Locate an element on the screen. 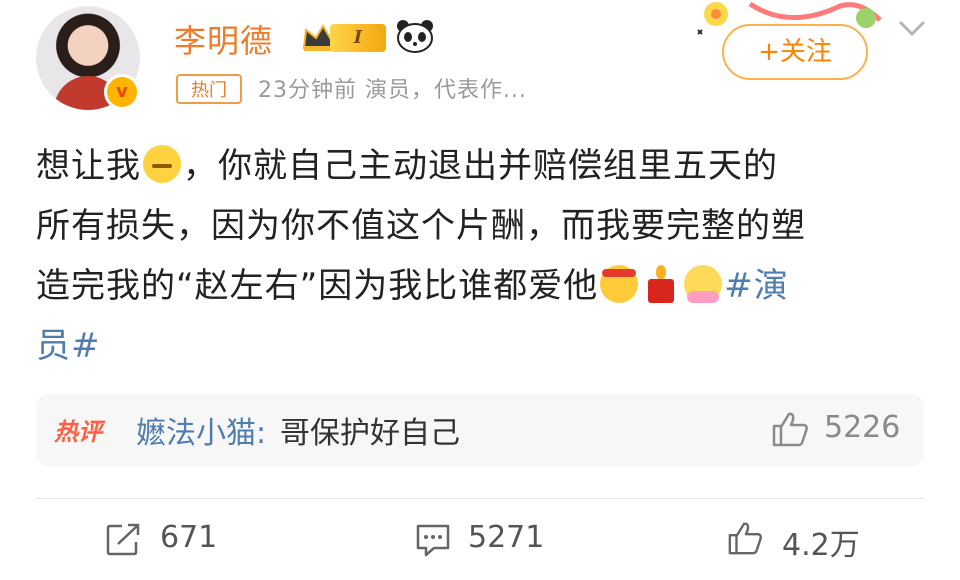  post-line2: 所有损失，因为你不值这个片酬，而我要完整的塑 is located at coordinates (421, 226).